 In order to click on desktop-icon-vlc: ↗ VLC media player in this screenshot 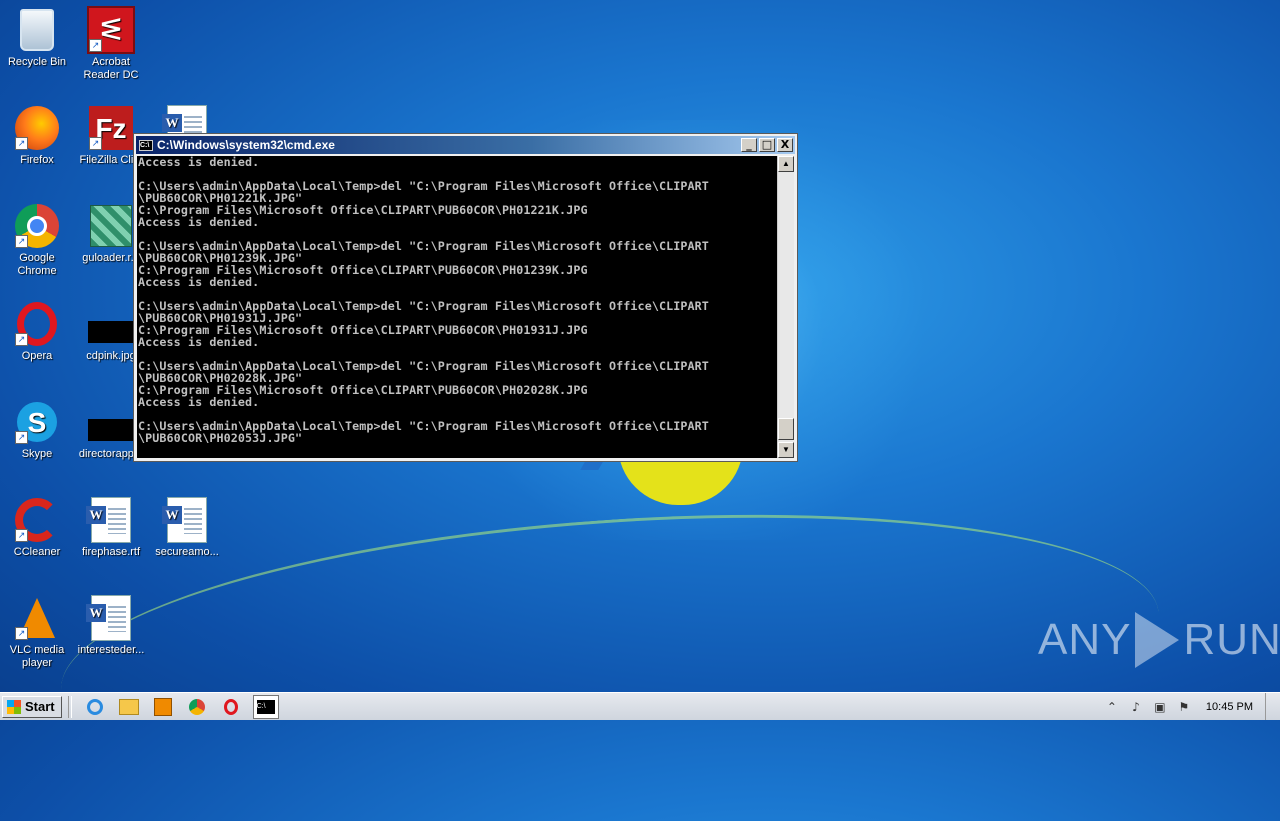, I will do `click(37, 632)`.